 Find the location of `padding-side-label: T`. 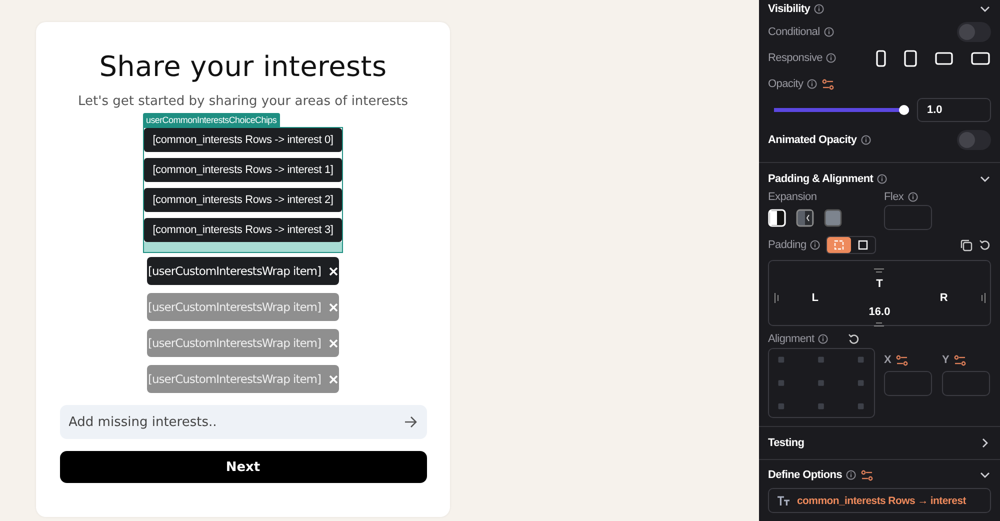

padding-side-label: T is located at coordinates (879, 284).